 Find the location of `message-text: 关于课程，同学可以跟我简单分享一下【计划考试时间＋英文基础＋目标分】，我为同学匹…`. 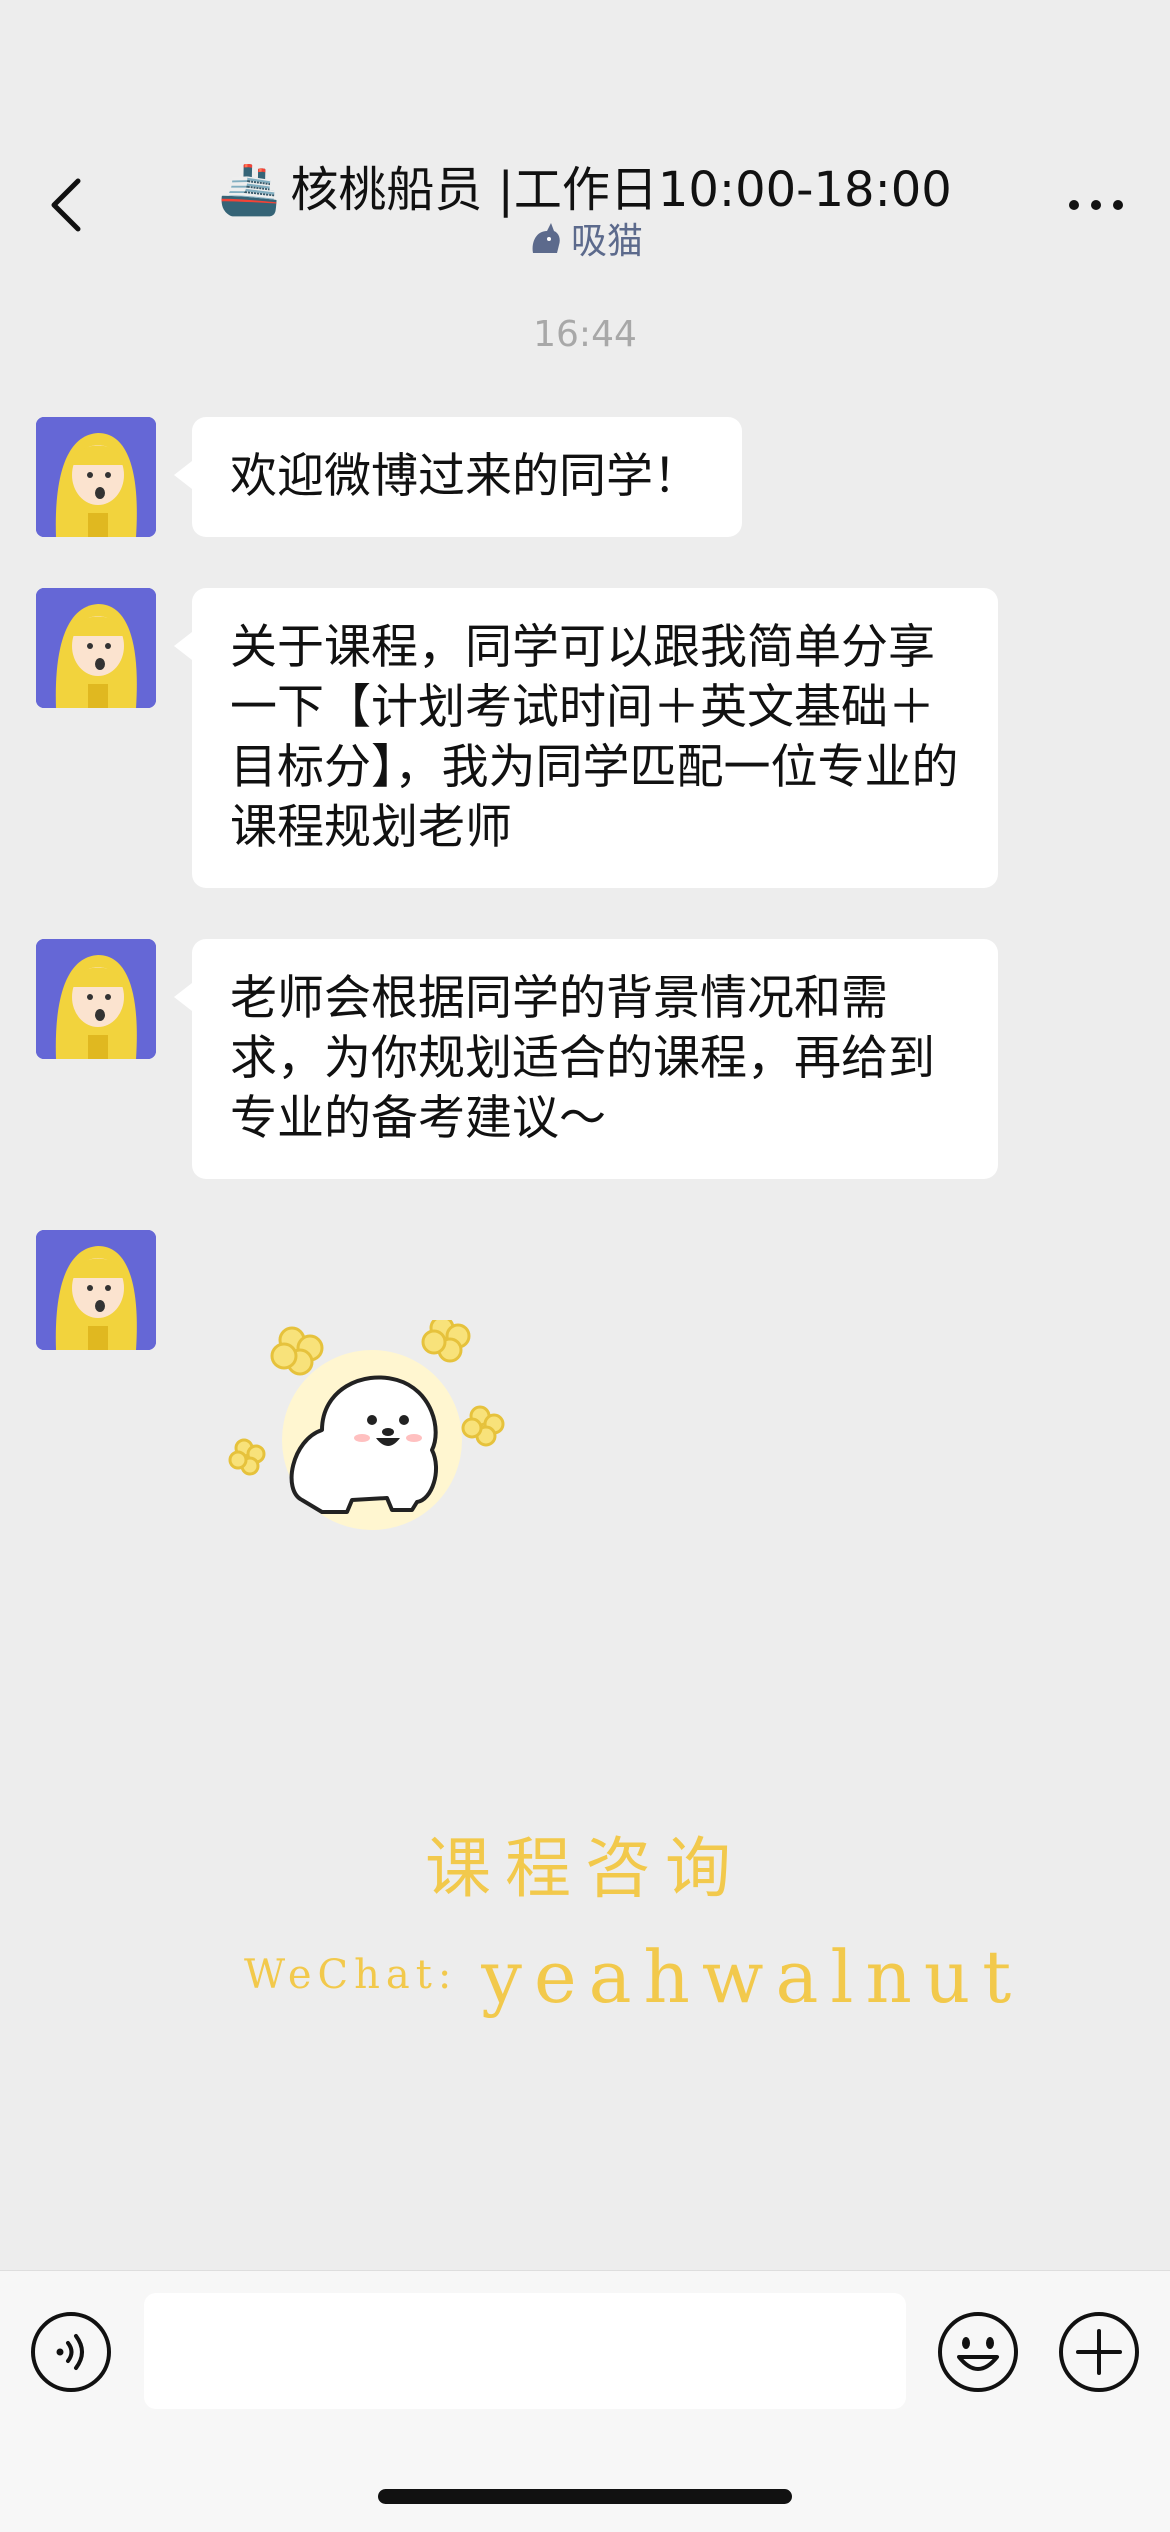

message-text: 关于课程，同学可以跟我简单分享一下【计划考试时间＋英文基础＋目标分】，我为同学匹… is located at coordinates (594, 737).